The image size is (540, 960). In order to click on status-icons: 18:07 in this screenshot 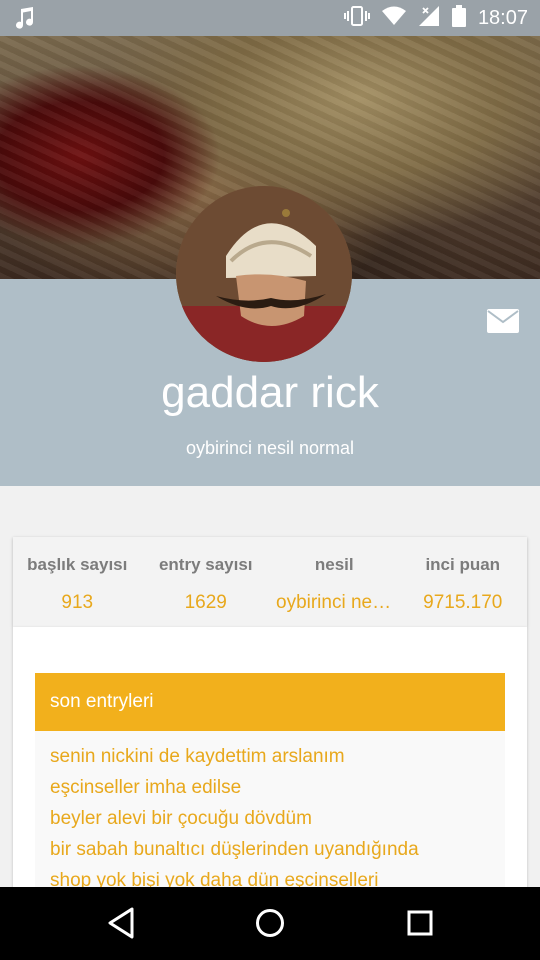, I will do `click(435, 18)`.